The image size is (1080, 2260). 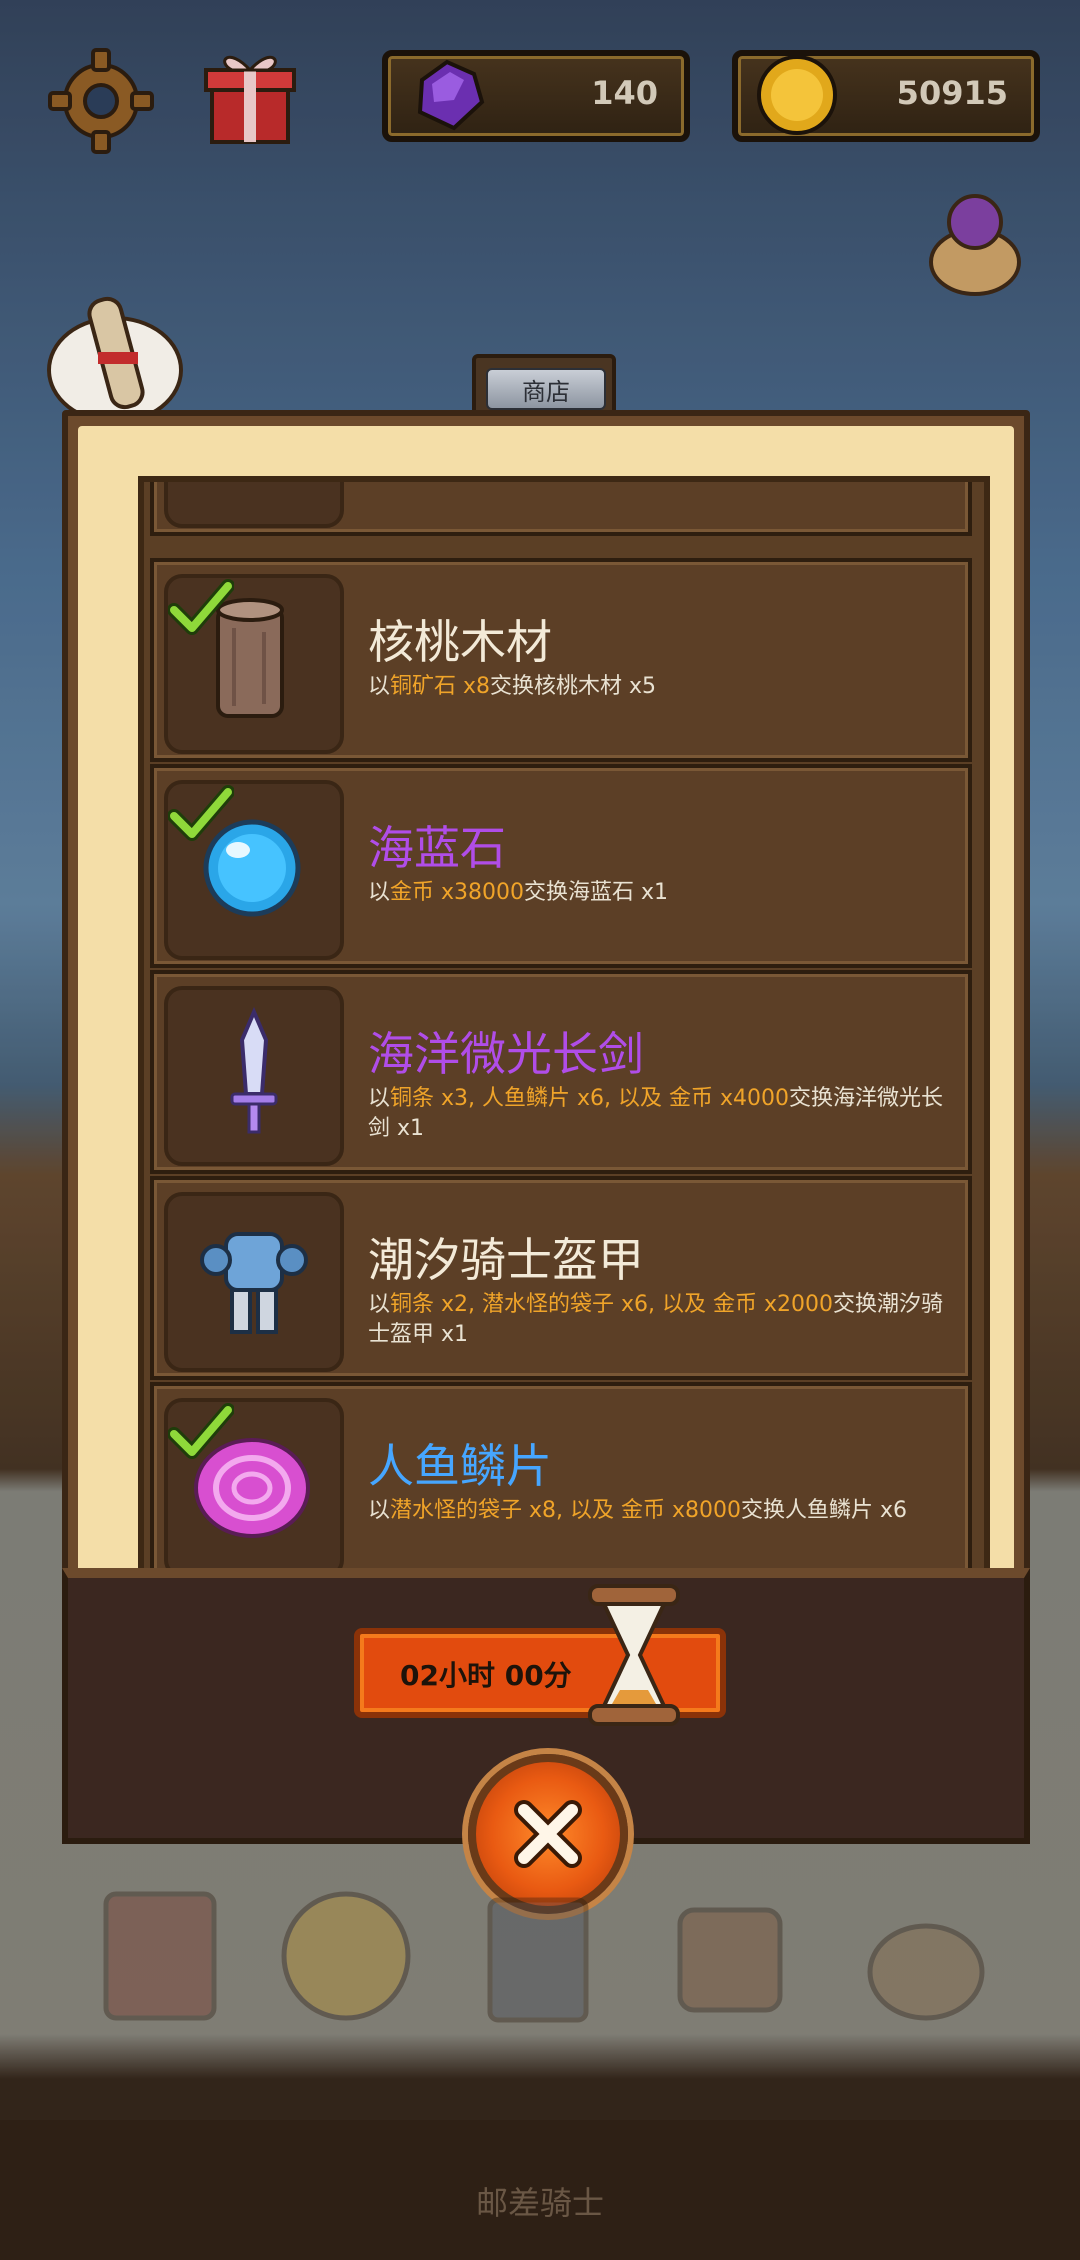 I want to click on gift-box-icon, so click(x=250, y=94).